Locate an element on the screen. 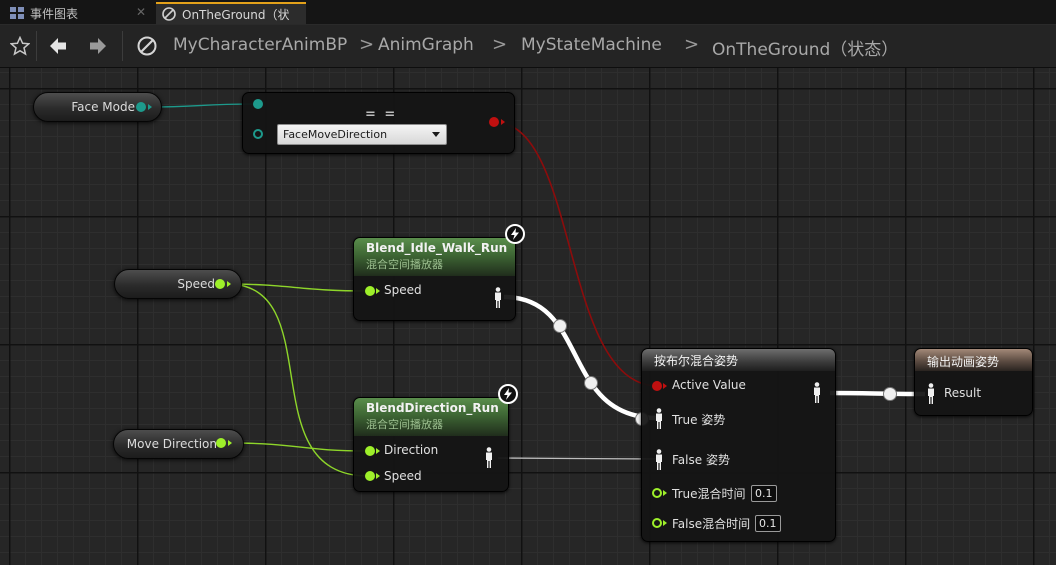 The height and width of the screenshot is (565, 1056). enum-value-select: FaceMoveDirection is located at coordinates (362, 134).